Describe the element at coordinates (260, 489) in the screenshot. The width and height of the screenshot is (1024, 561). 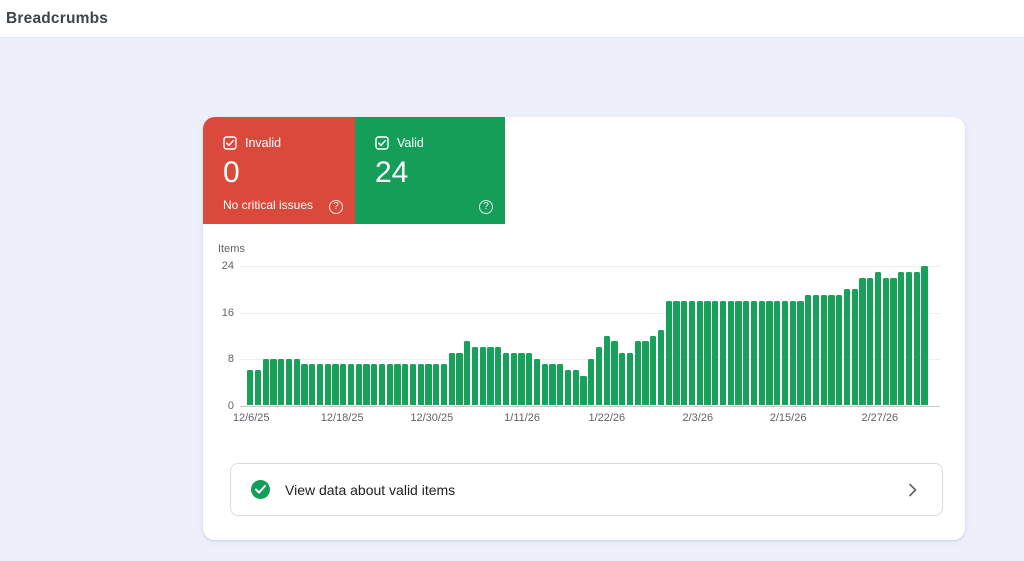
I see `check-circle-icon` at that location.